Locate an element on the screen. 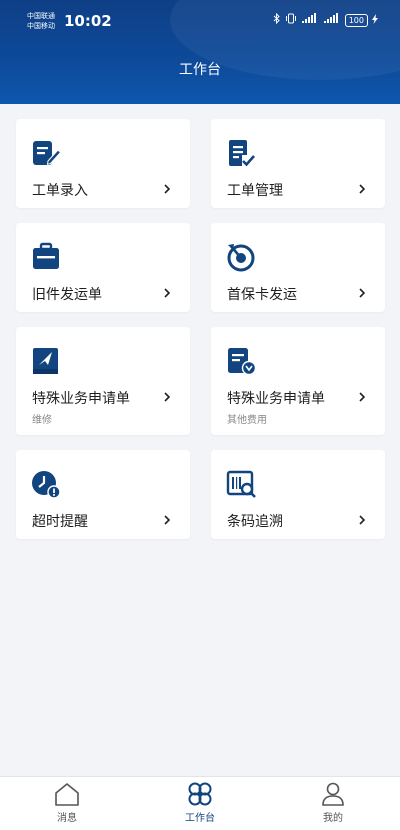 The width and height of the screenshot is (400, 830). tab-label: 工作台 is located at coordinates (200, 818).